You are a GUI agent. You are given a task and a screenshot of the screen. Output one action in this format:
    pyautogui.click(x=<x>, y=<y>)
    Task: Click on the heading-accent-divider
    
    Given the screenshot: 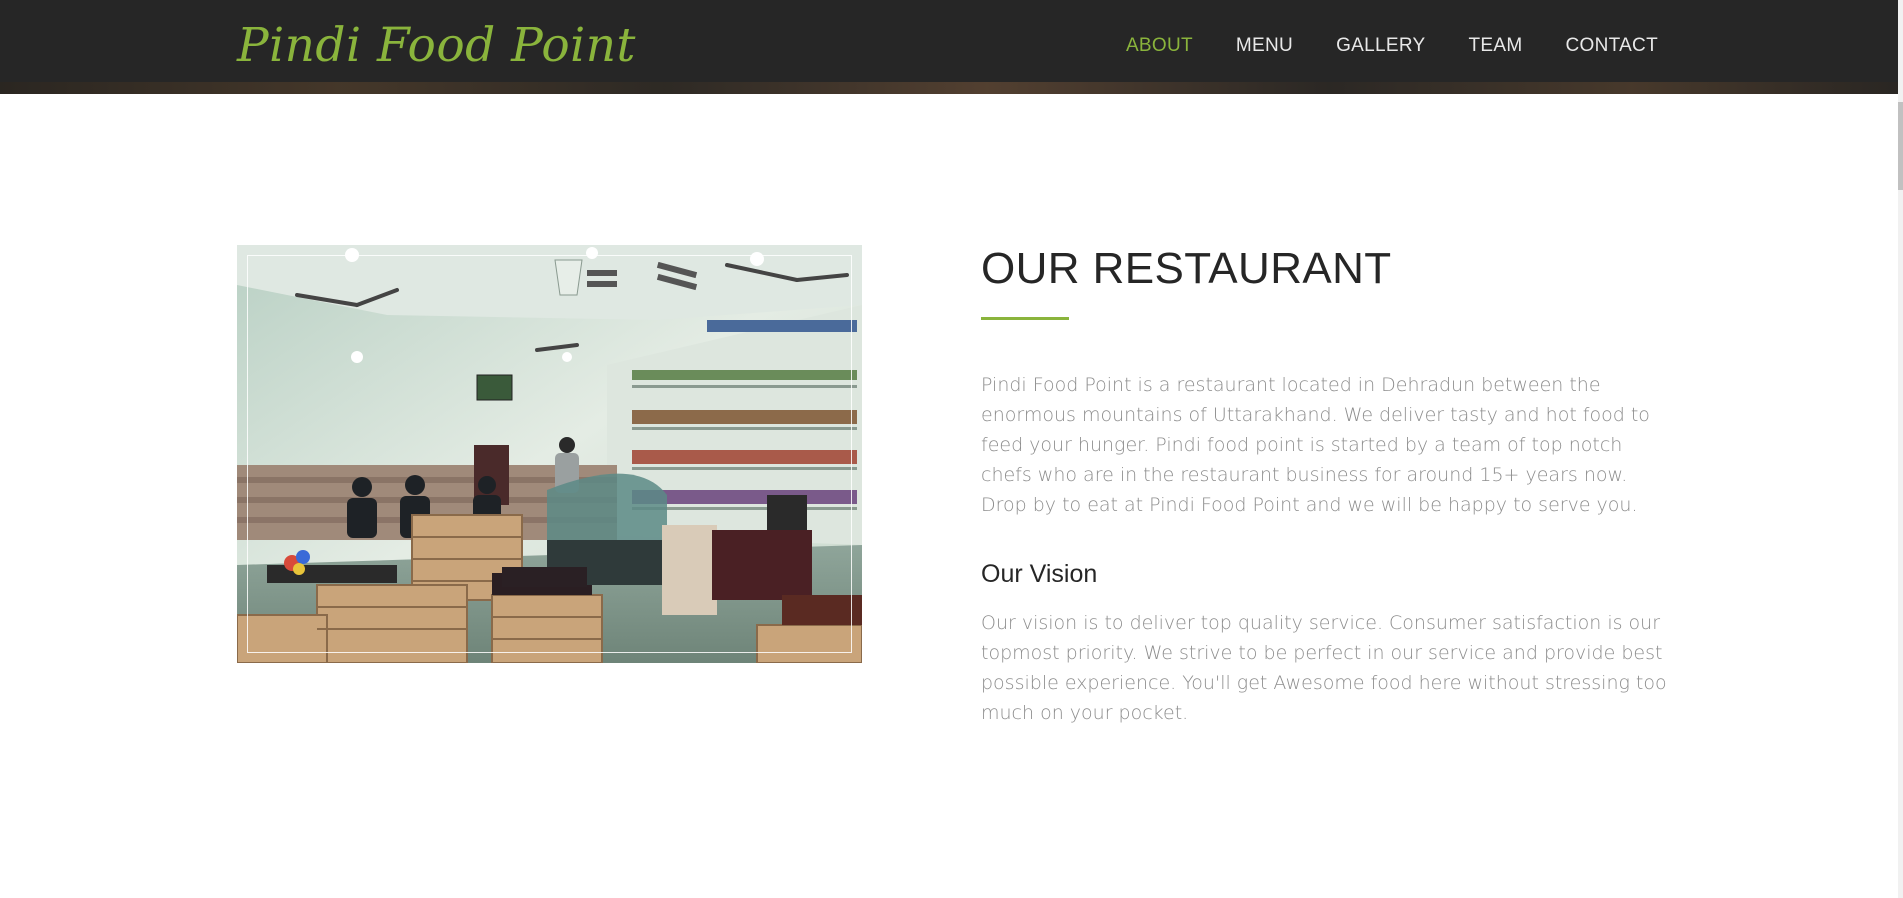 What is the action you would take?
    pyautogui.click(x=1025, y=318)
    